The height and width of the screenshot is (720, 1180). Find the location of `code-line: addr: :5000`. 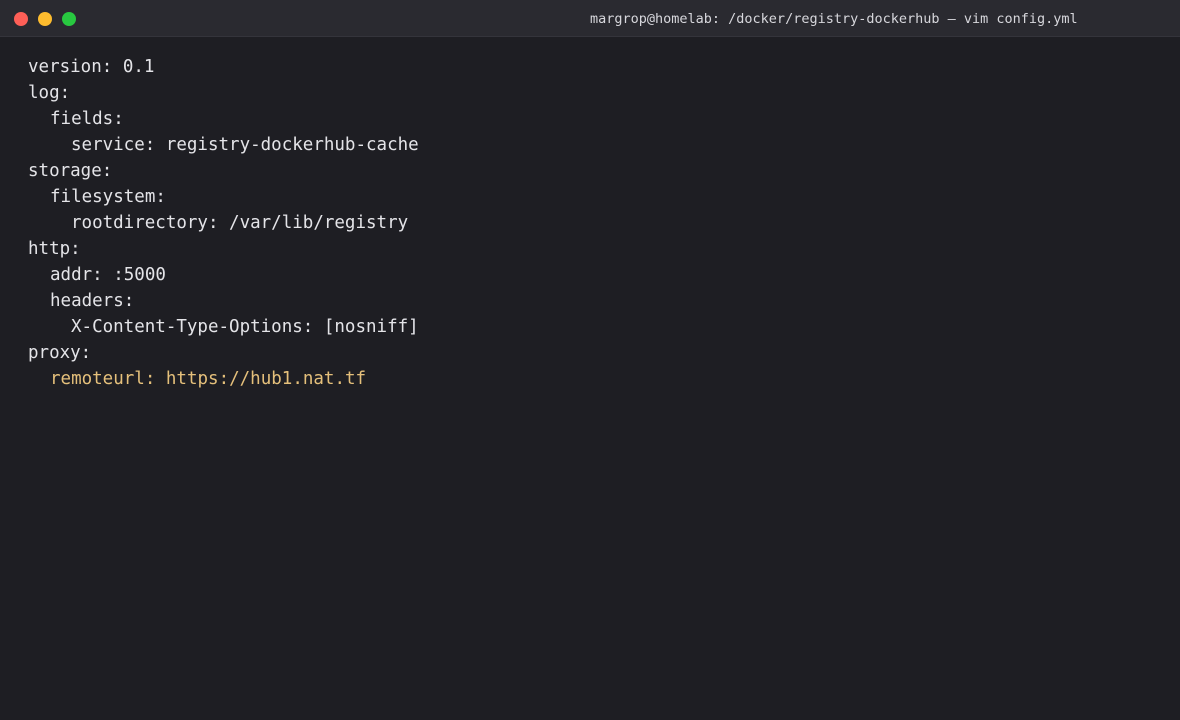

code-line: addr: :5000 is located at coordinates (594, 275).